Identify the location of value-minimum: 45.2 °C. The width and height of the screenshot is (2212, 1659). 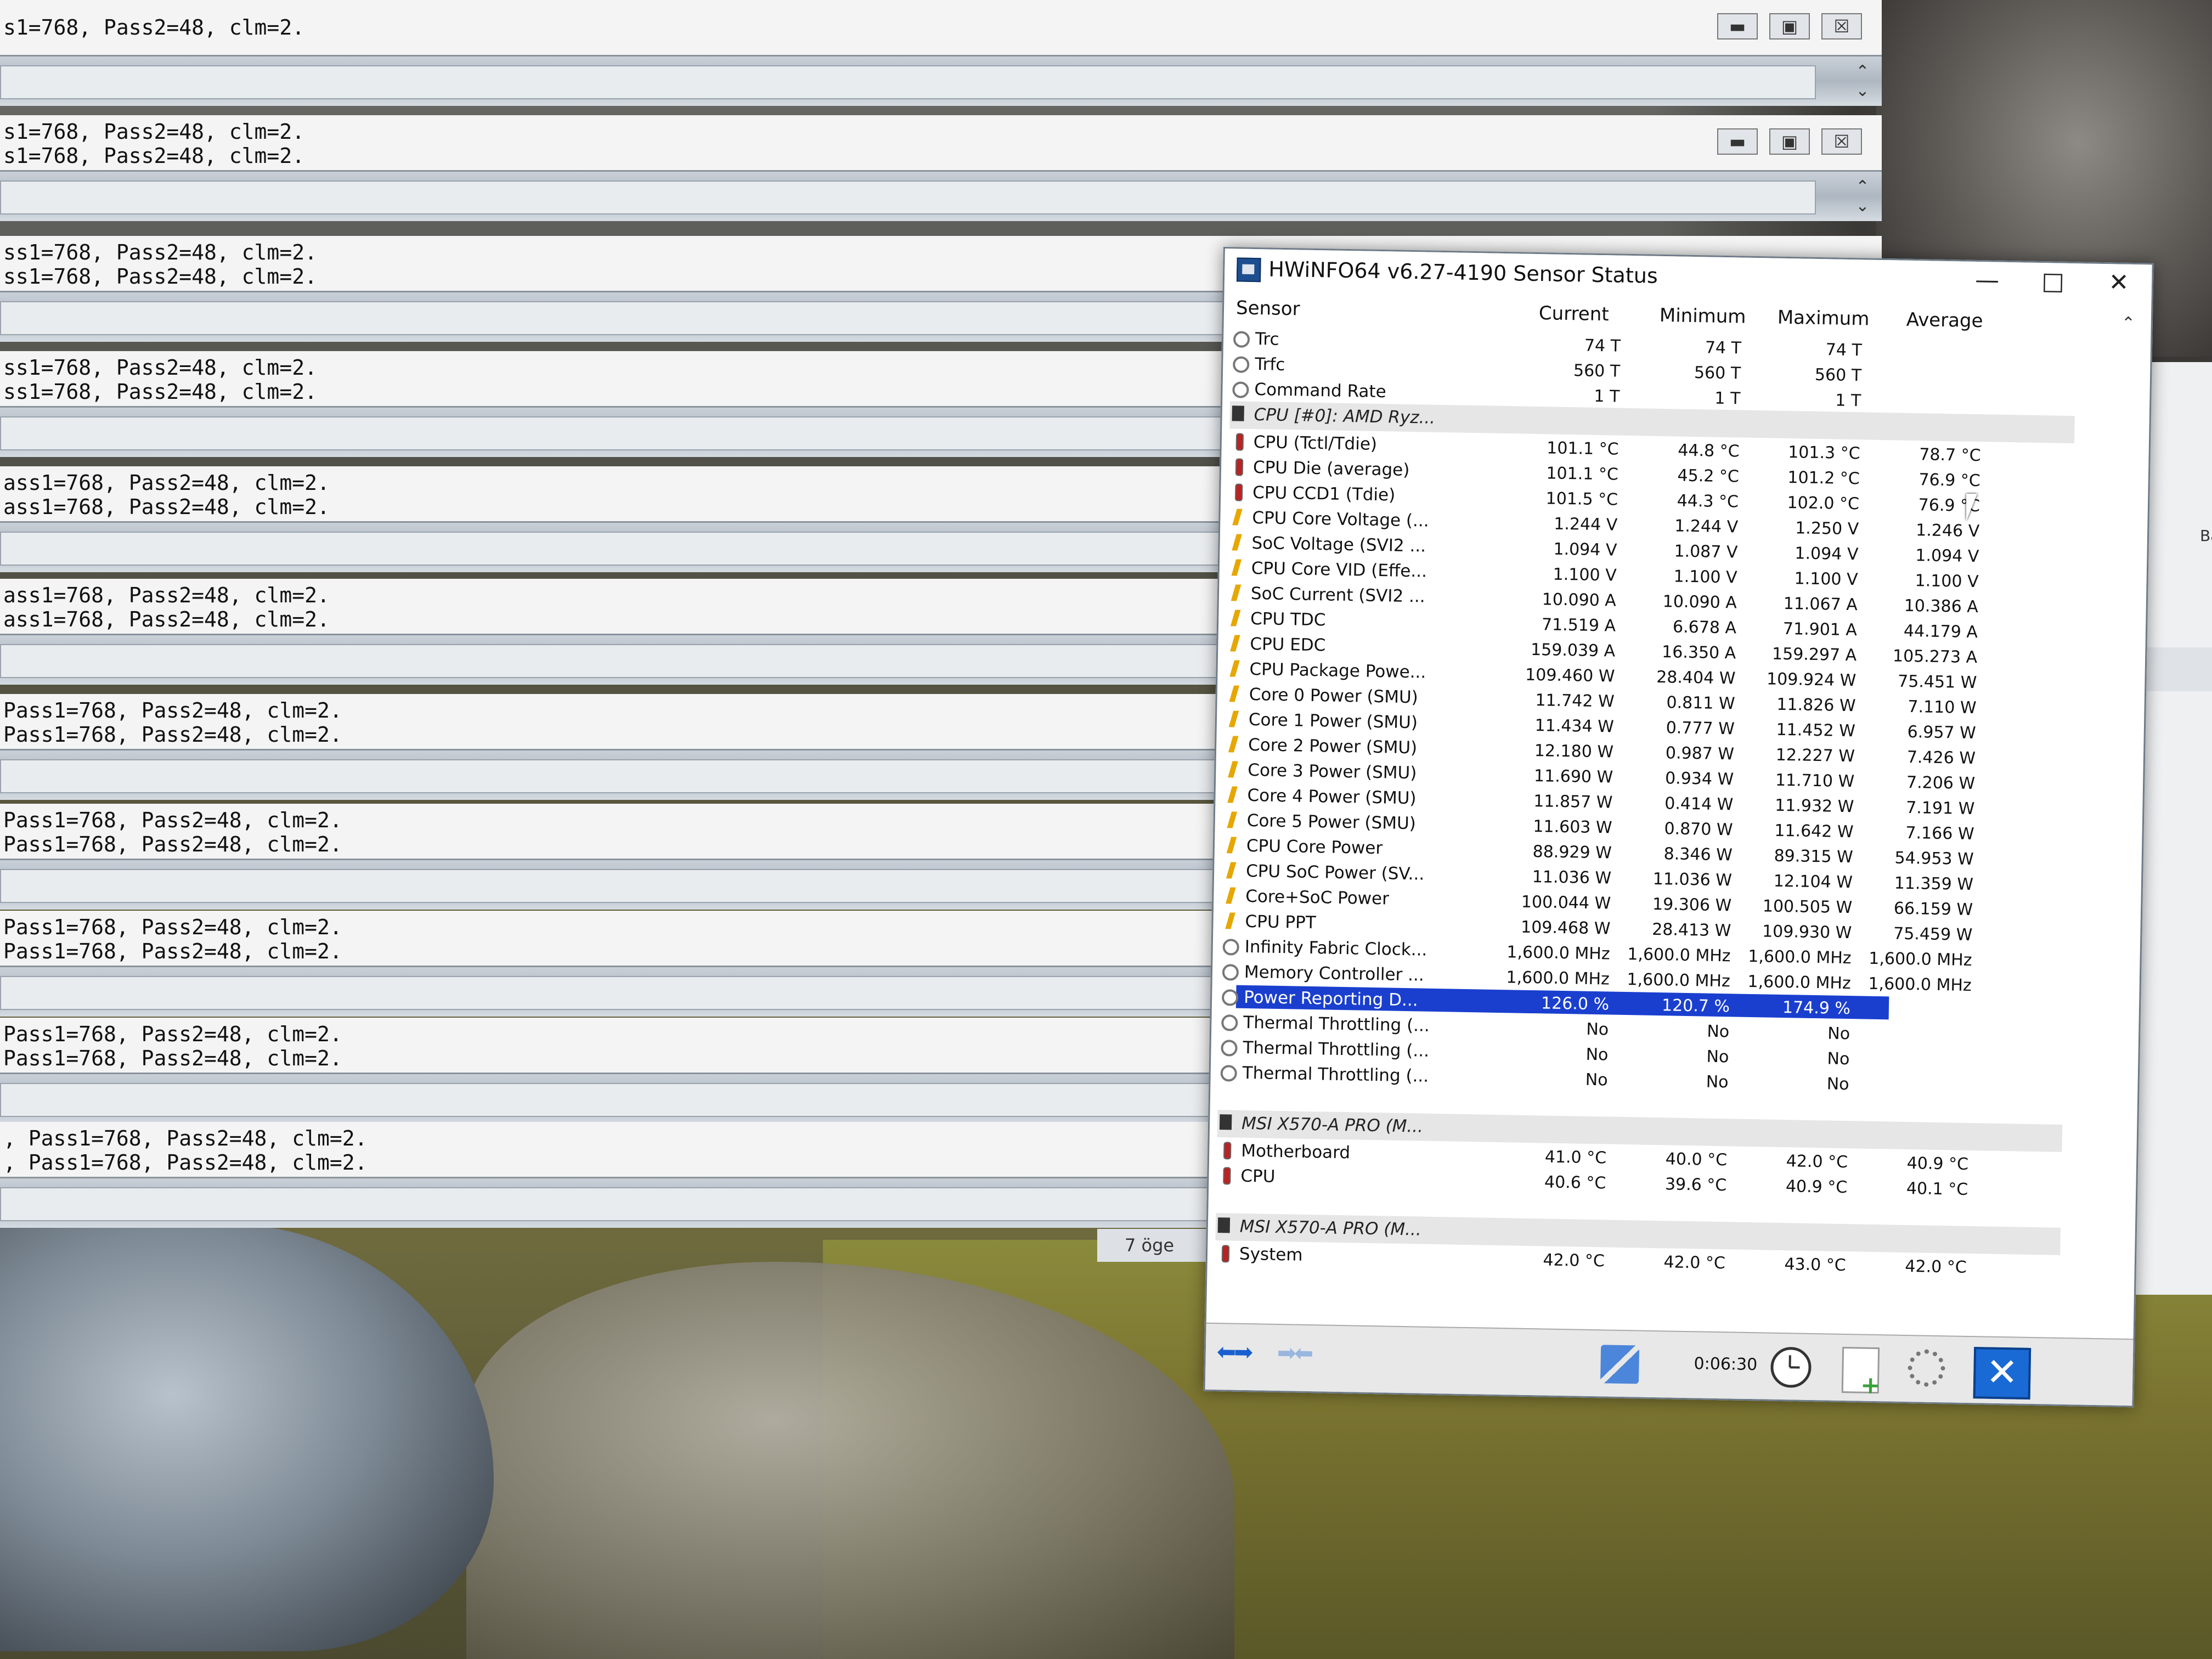
(1709, 477).